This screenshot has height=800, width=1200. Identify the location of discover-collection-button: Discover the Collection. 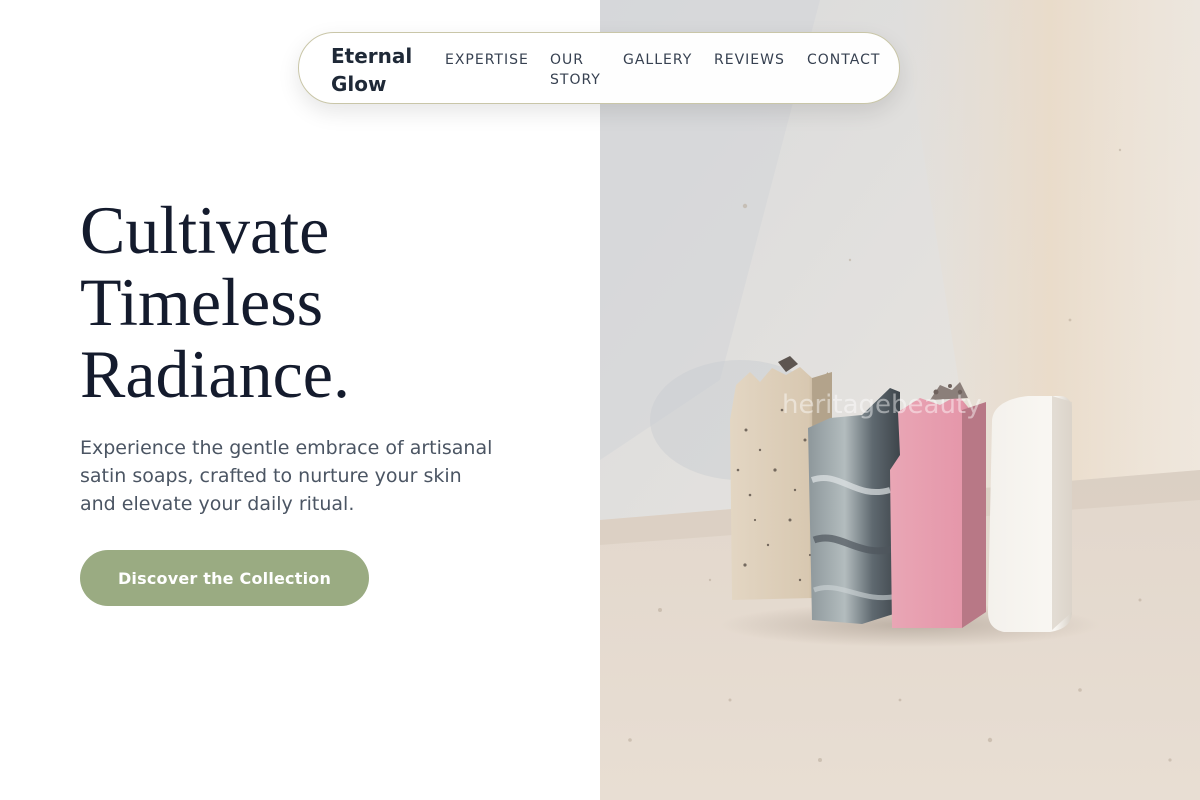
(224, 578).